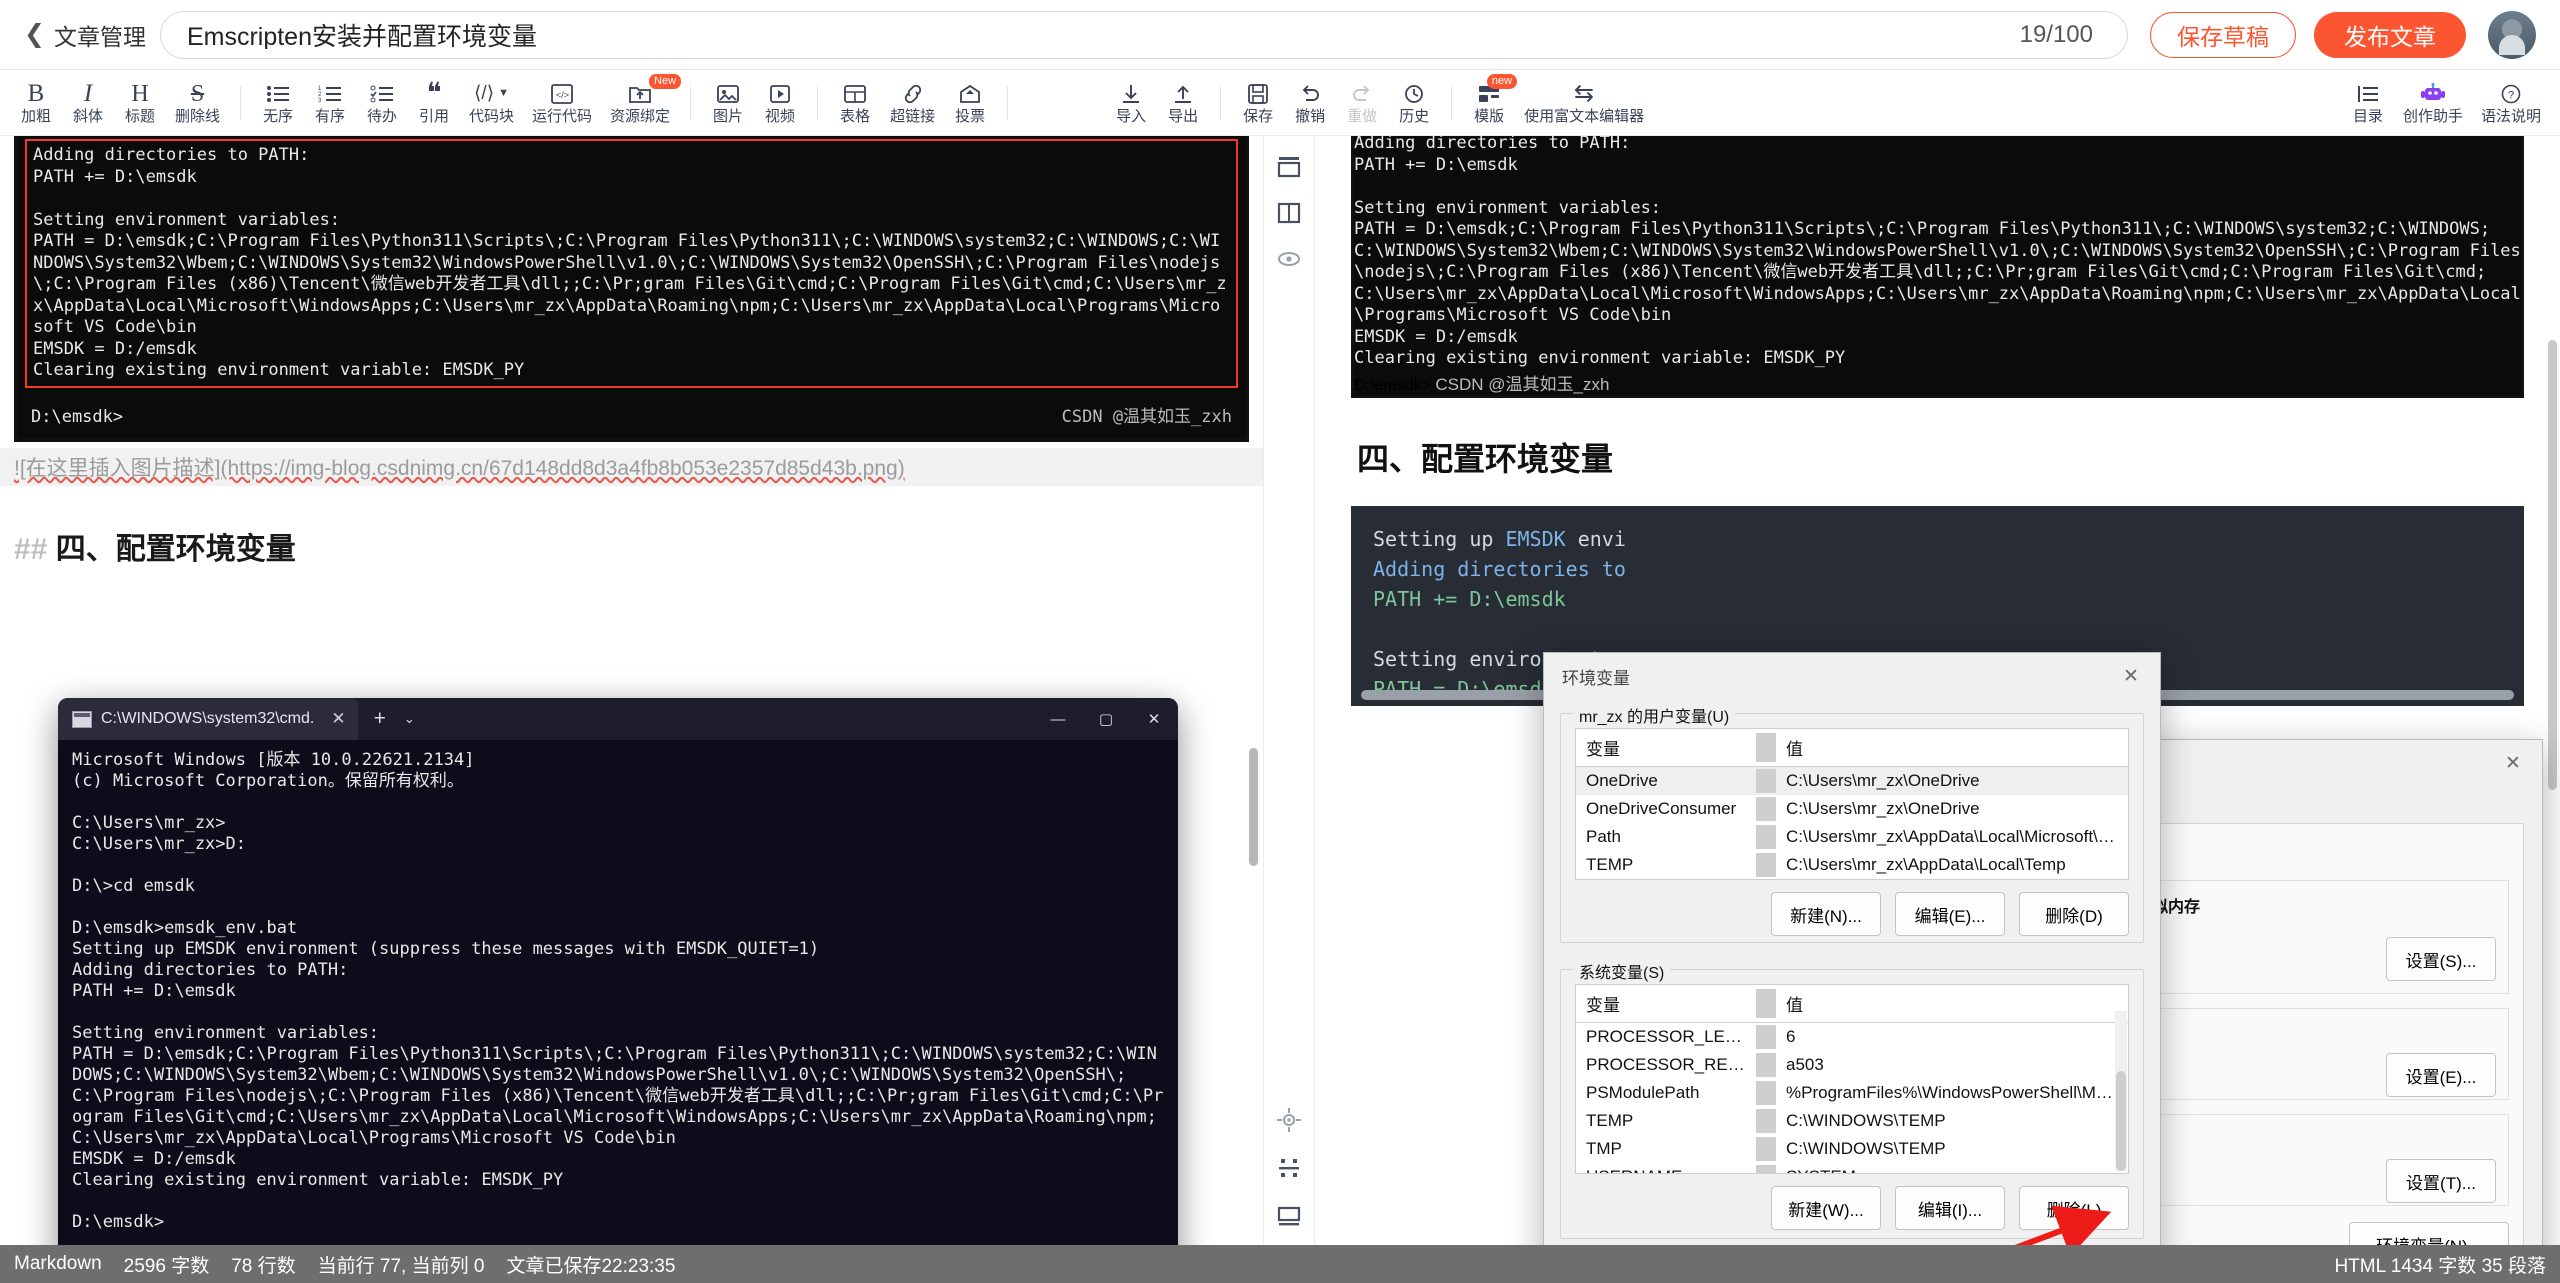  What do you see at coordinates (140, 103) in the screenshot?
I see `toolbar-heading: H 标题` at bounding box center [140, 103].